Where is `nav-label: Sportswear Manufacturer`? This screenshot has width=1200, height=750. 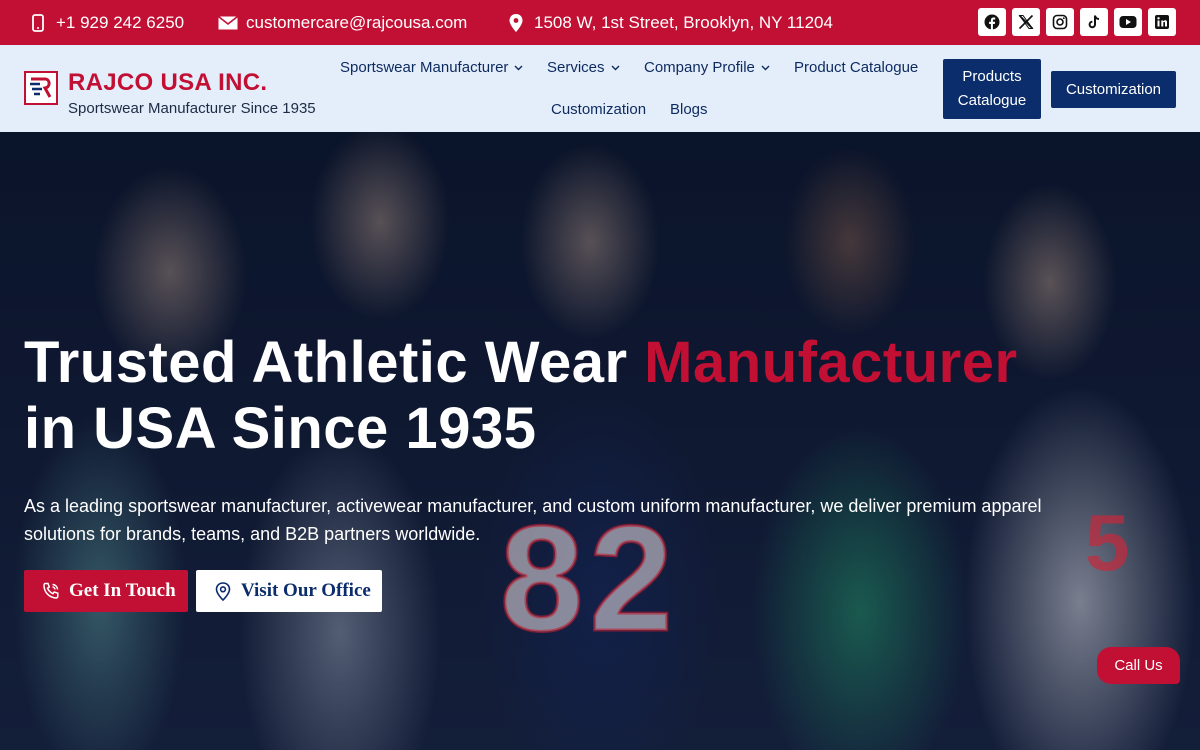 nav-label: Sportswear Manufacturer is located at coordinates (424, 67).